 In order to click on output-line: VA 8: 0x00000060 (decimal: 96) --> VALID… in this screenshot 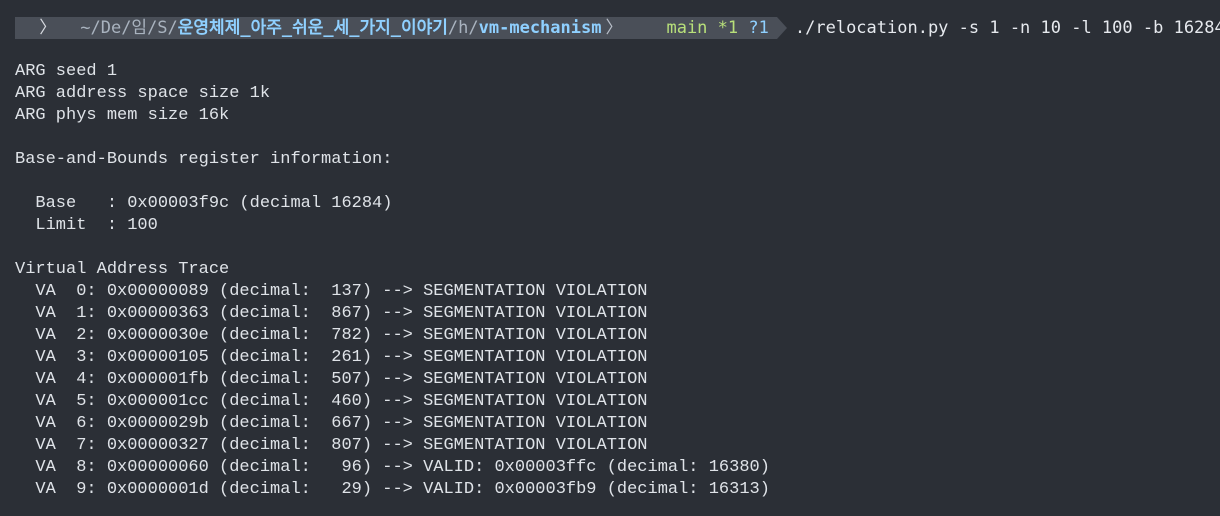, I will do `click(392, 467)`.